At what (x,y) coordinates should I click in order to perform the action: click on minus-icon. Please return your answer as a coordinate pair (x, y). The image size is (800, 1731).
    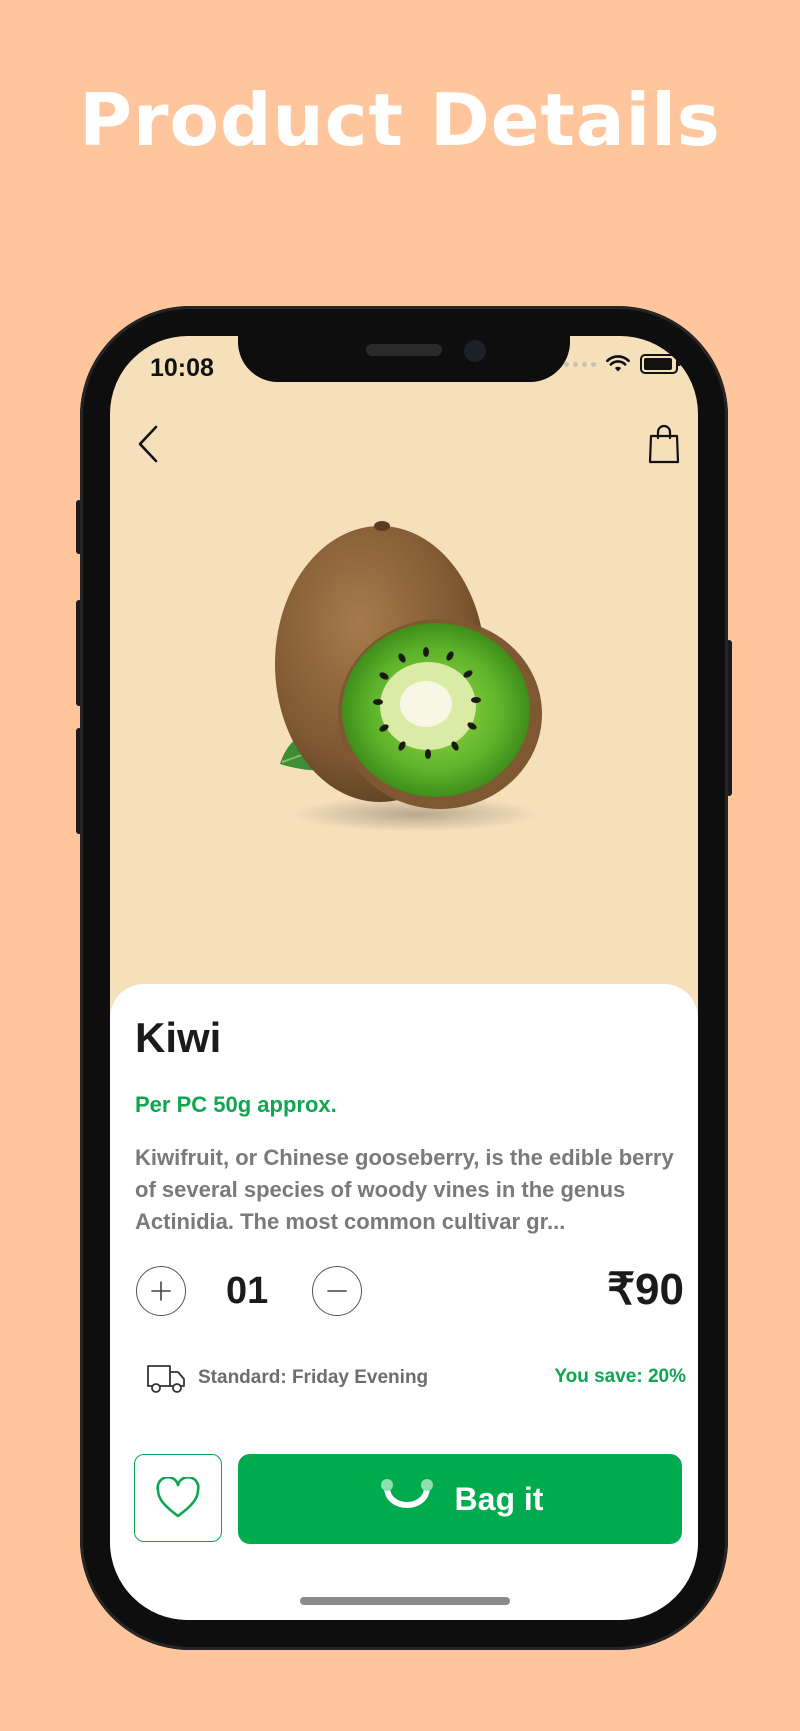
    Looking at the image, I should click on (337, 1291).